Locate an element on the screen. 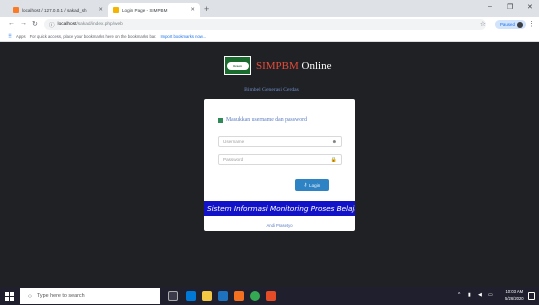 The height and width of the screenshot is (305, 539). profile-status: Paused is located at coordinates (507, 24).